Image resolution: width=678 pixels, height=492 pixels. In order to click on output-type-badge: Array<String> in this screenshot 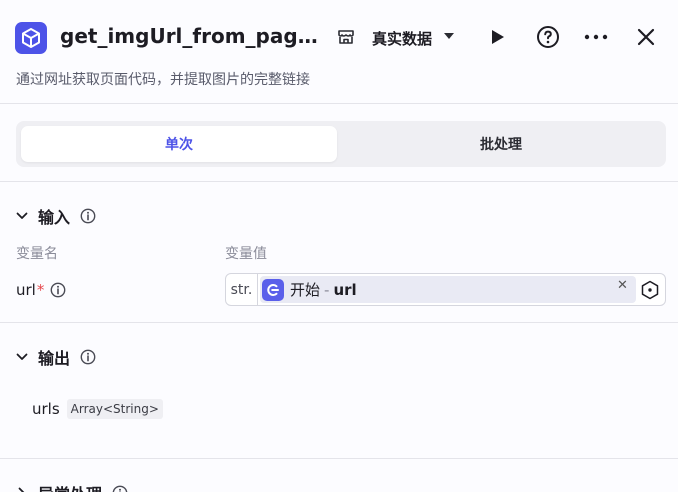, I will do `click(114, 409)`.